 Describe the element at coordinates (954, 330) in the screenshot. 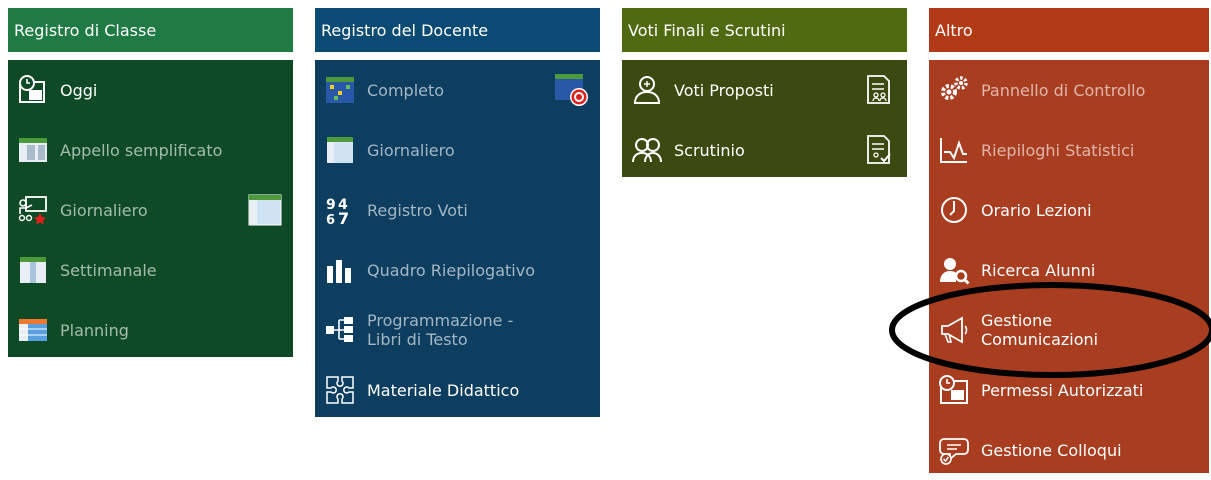

I see `megaphone-icon` at that location.